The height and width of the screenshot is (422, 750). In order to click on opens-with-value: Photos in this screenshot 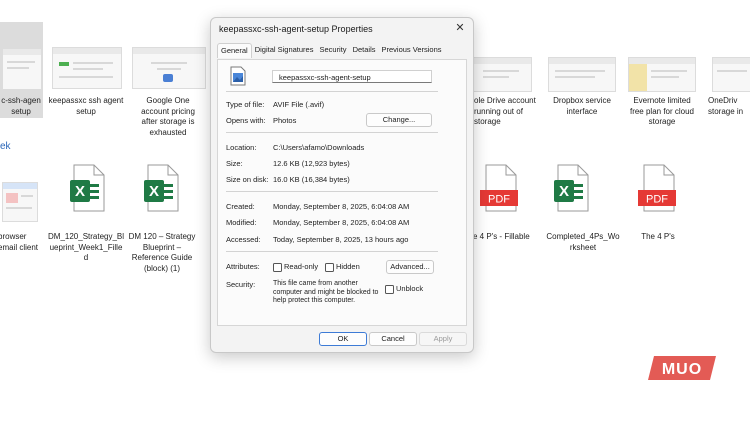, I will do `click(285, 120)`.